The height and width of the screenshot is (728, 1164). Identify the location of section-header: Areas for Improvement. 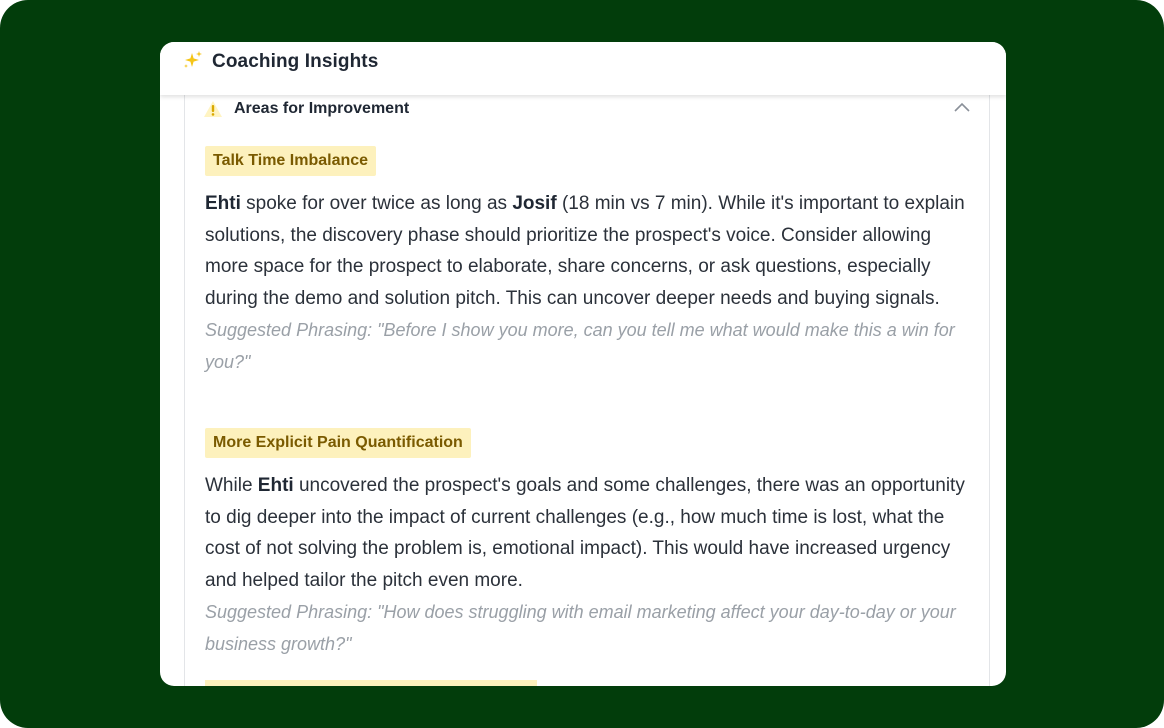
(587, 108).